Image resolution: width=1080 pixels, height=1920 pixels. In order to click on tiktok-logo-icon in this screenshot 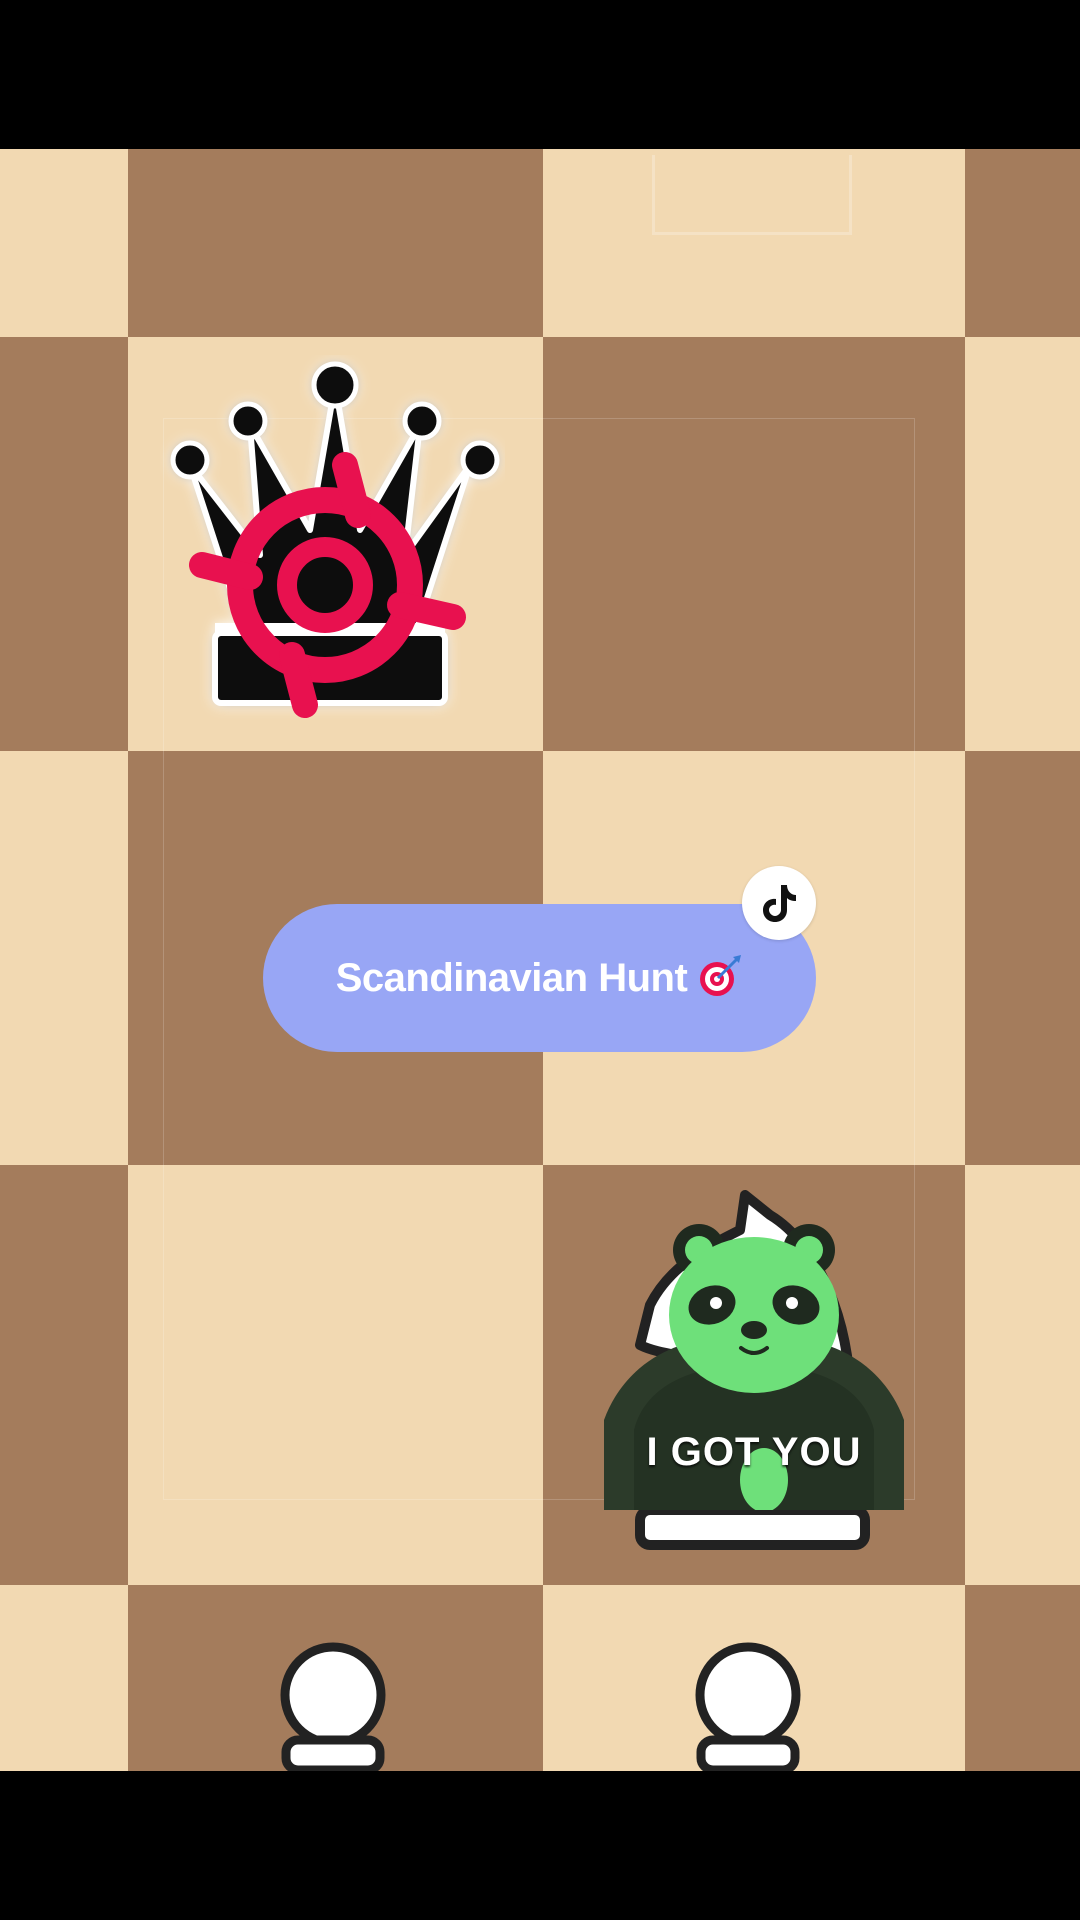, I will do `click(779, 903)`.